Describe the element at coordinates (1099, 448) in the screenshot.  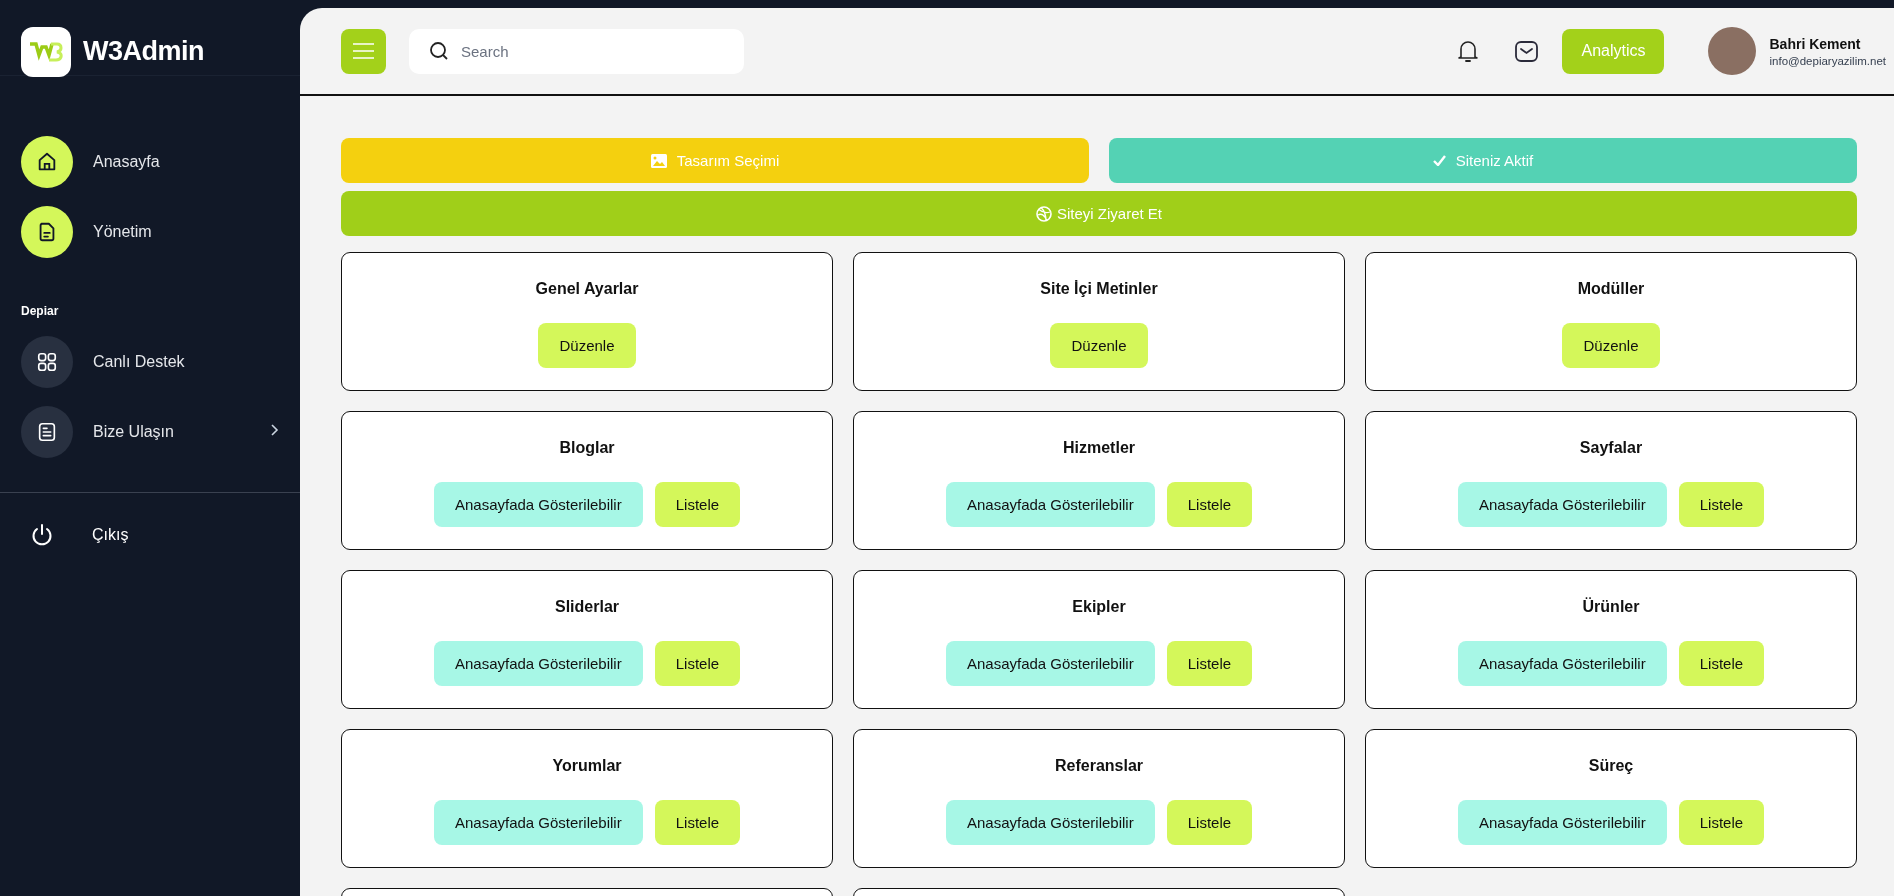
I see `card-title: Hizmetler` at that location.